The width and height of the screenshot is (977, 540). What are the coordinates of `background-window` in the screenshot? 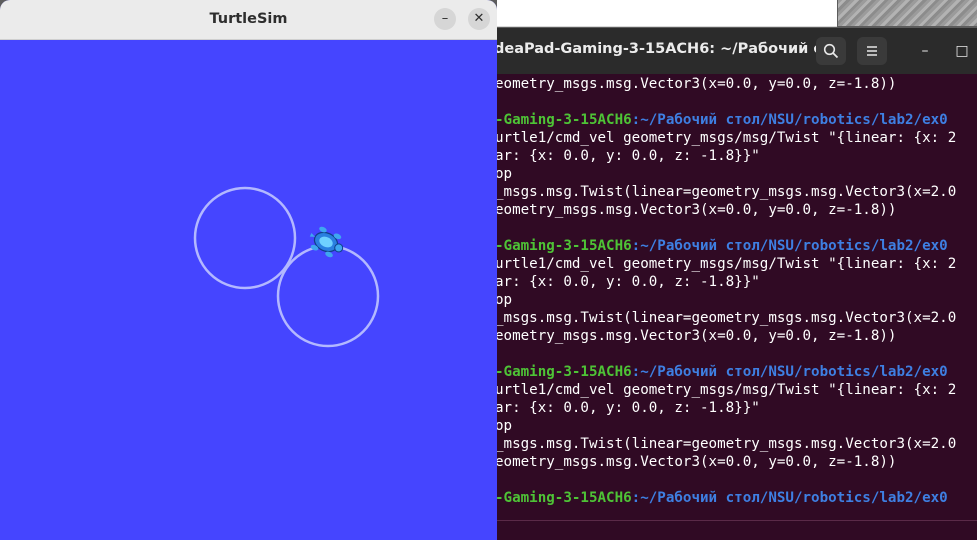 It's located at (667, 13).